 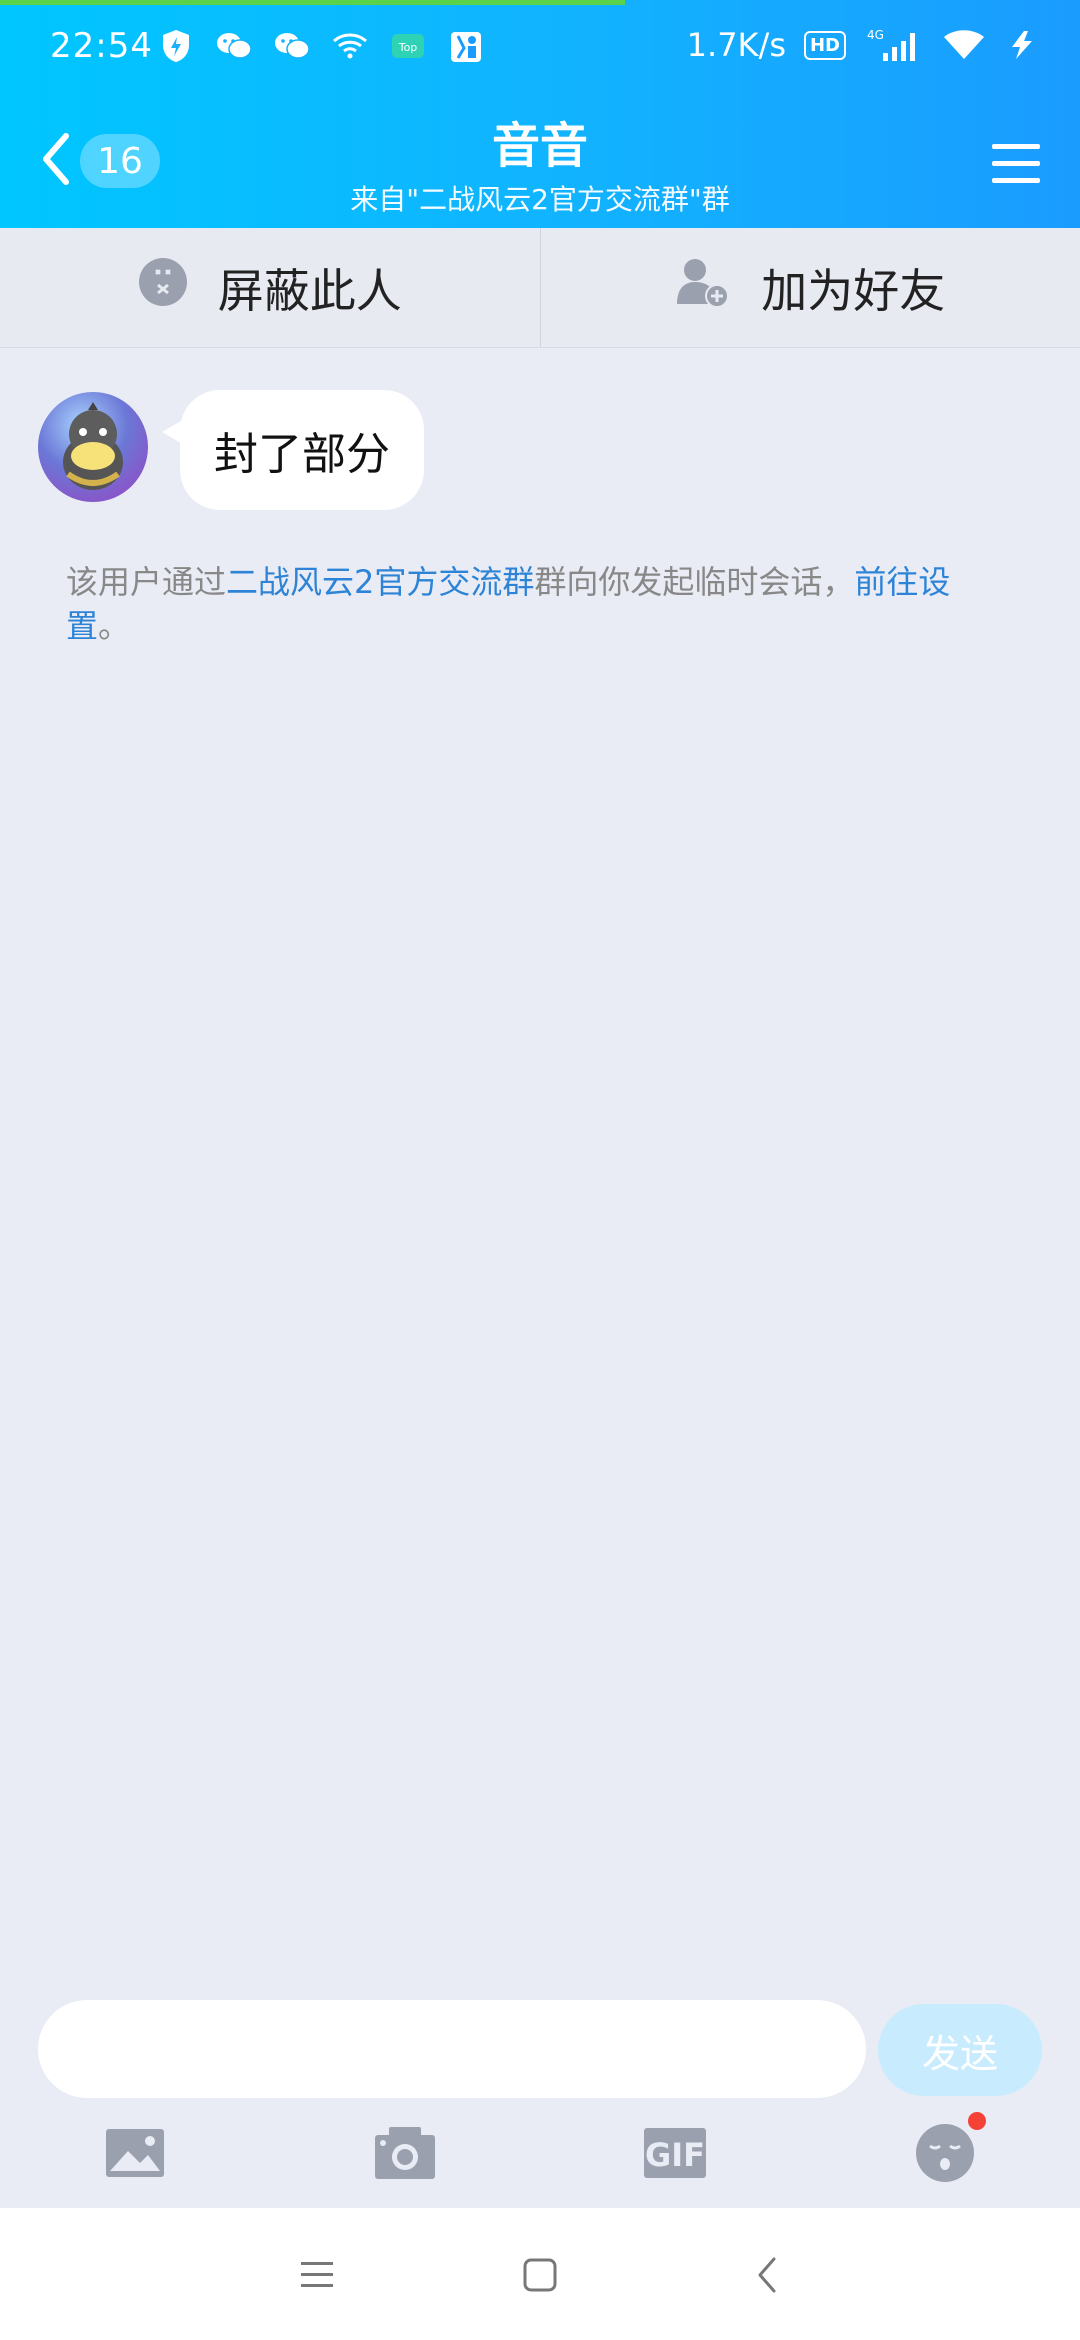 What do you see at coordinates (875, 35) in the screenshot?
I see `svg-text: 4G` at bounding box center [875, 35].